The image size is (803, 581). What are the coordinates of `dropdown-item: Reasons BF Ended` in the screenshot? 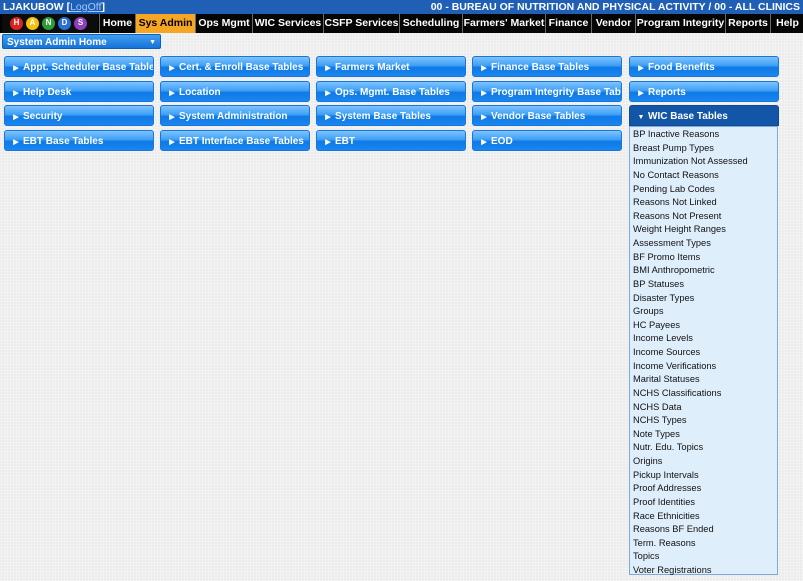 It's located at (703, 530).